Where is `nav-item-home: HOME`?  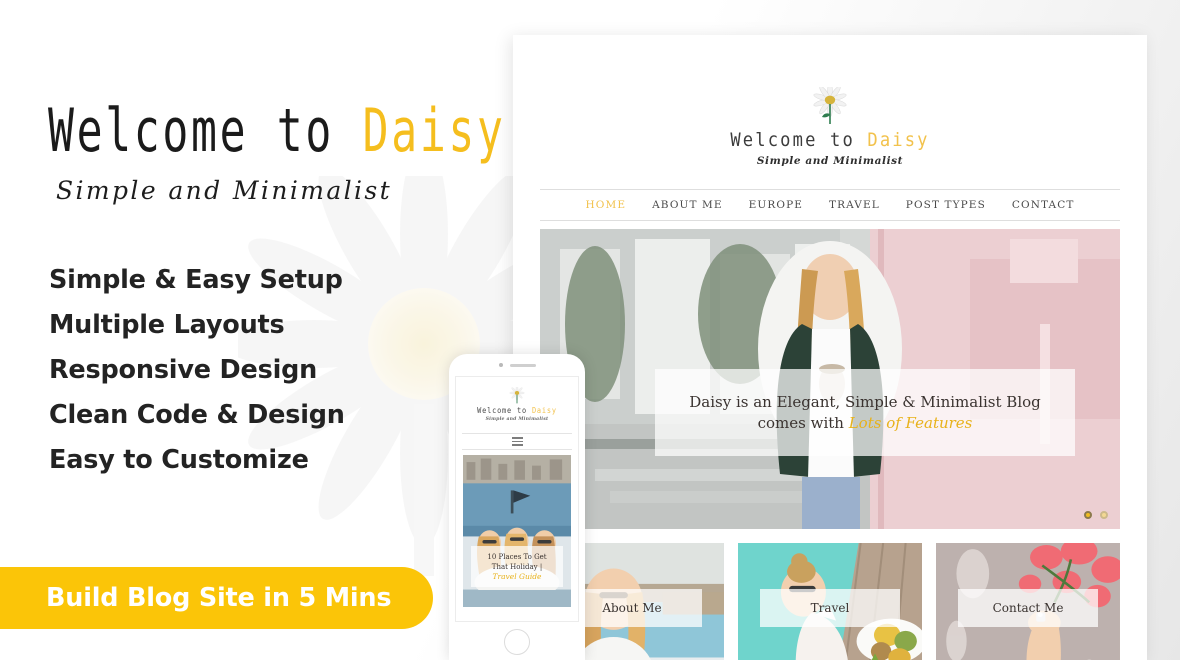
nav-item-home: HOME is located at coordinates (606, 205).